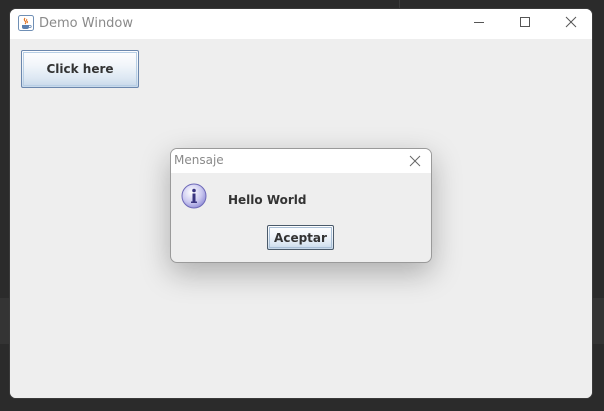 The height and width of the screenshot is (411, 604). Describe the element at coordinates (86, 23) in the screenshot. I see `window-title: Demo Window` at that location.